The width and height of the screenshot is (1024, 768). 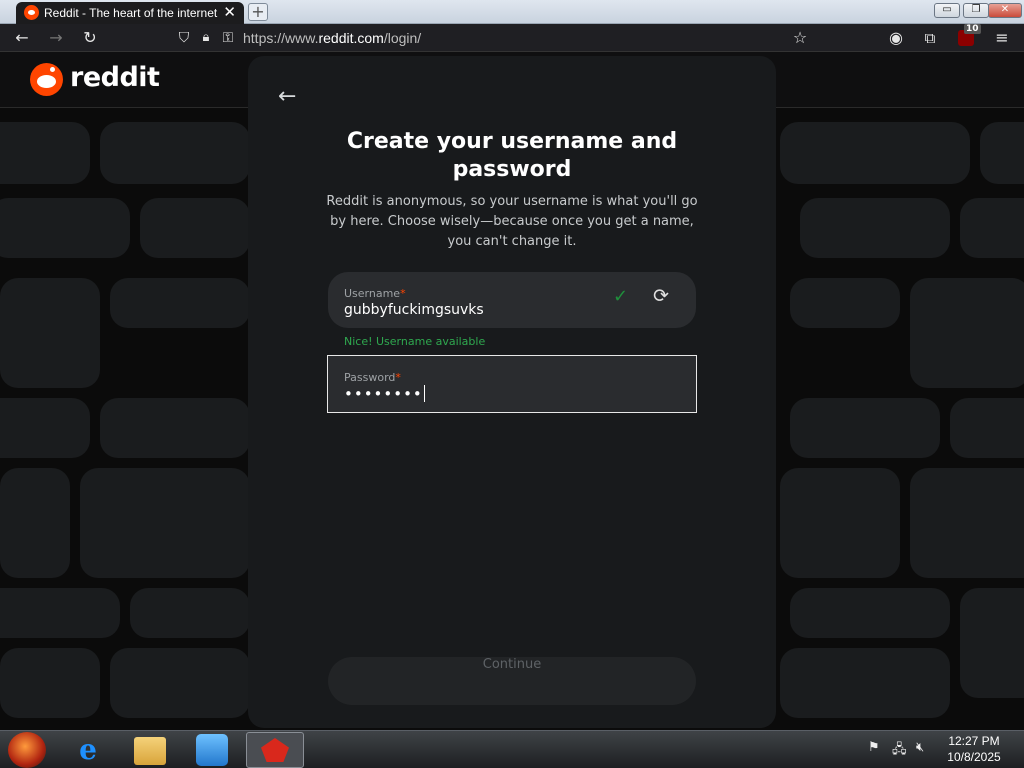 What do you see at coordinates (512, 300) in the screenshot?
I see `username-field: Username* gubbyfuckimgsuvks ✓ ⟳` at bounding box center [512, 300].